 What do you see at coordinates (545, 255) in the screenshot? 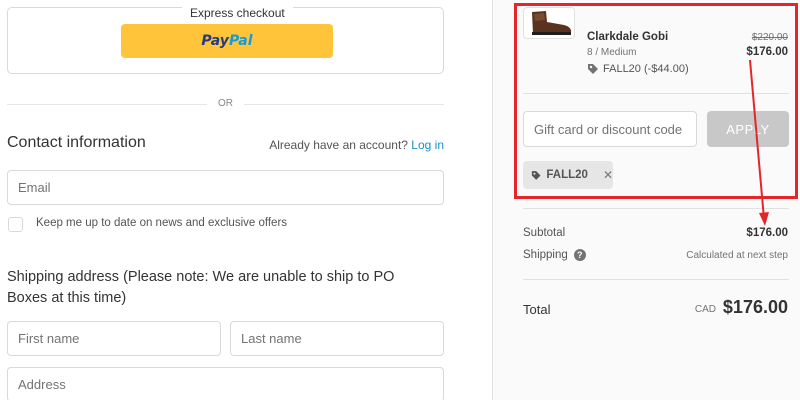
I see `shipping-label: Shipping` at bounding box center [545, 255].